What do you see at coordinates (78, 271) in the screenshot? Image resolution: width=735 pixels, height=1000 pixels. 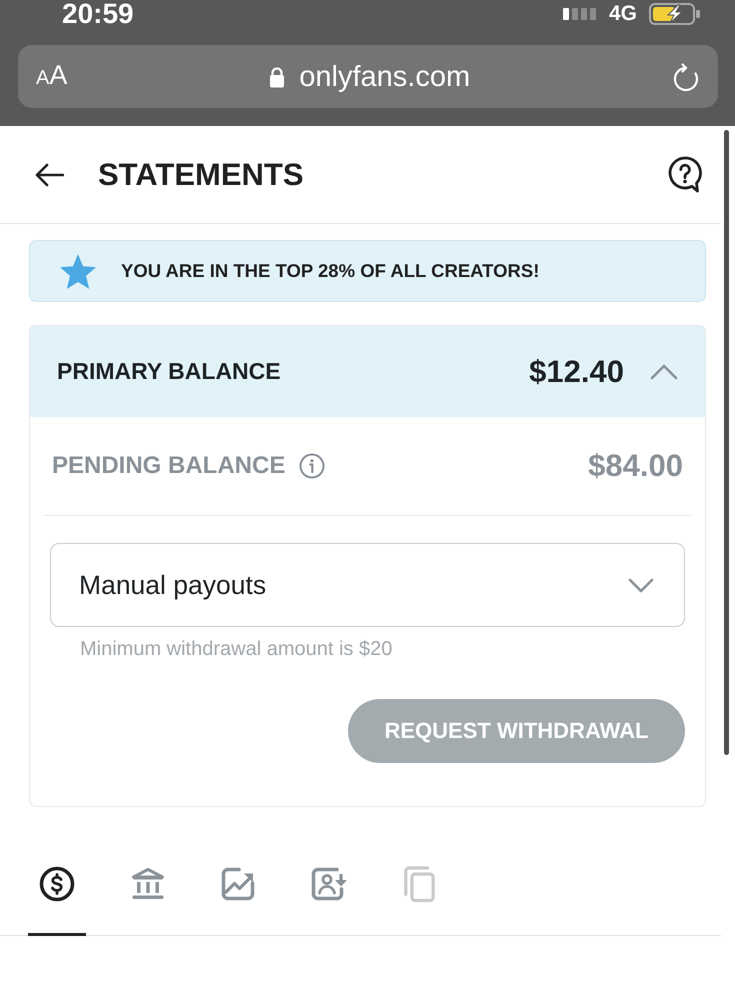 I see `star-icon` at bounding box center [78, 271].